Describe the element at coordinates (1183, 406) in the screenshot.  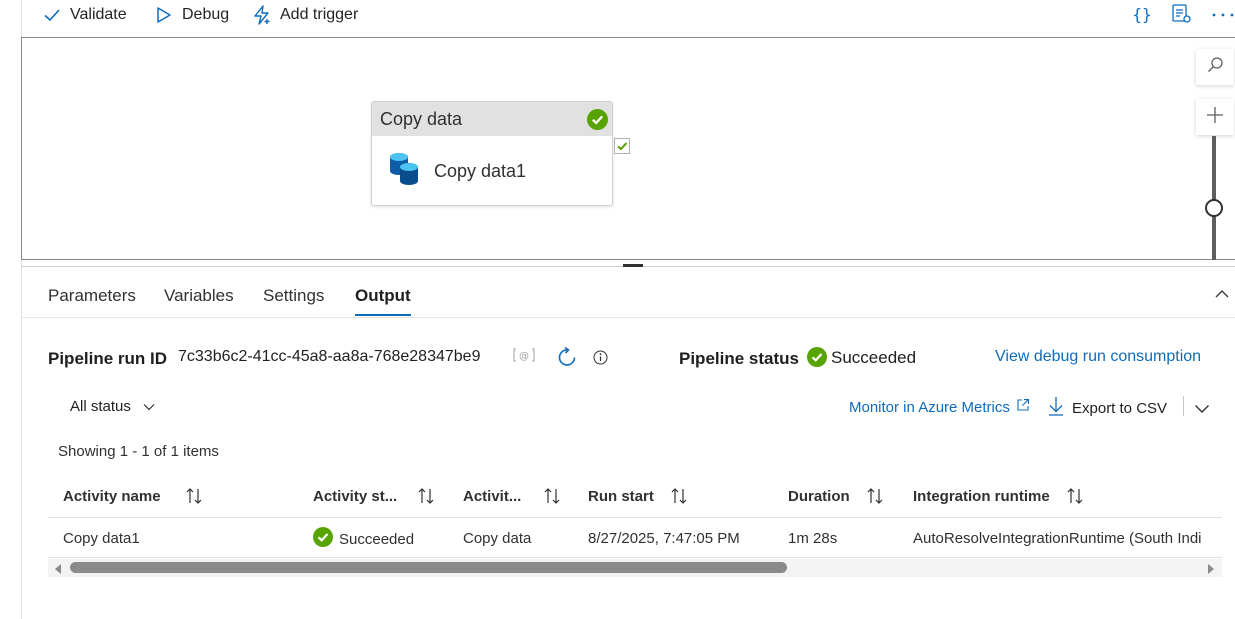
I see `toolbar-separator` at that location.